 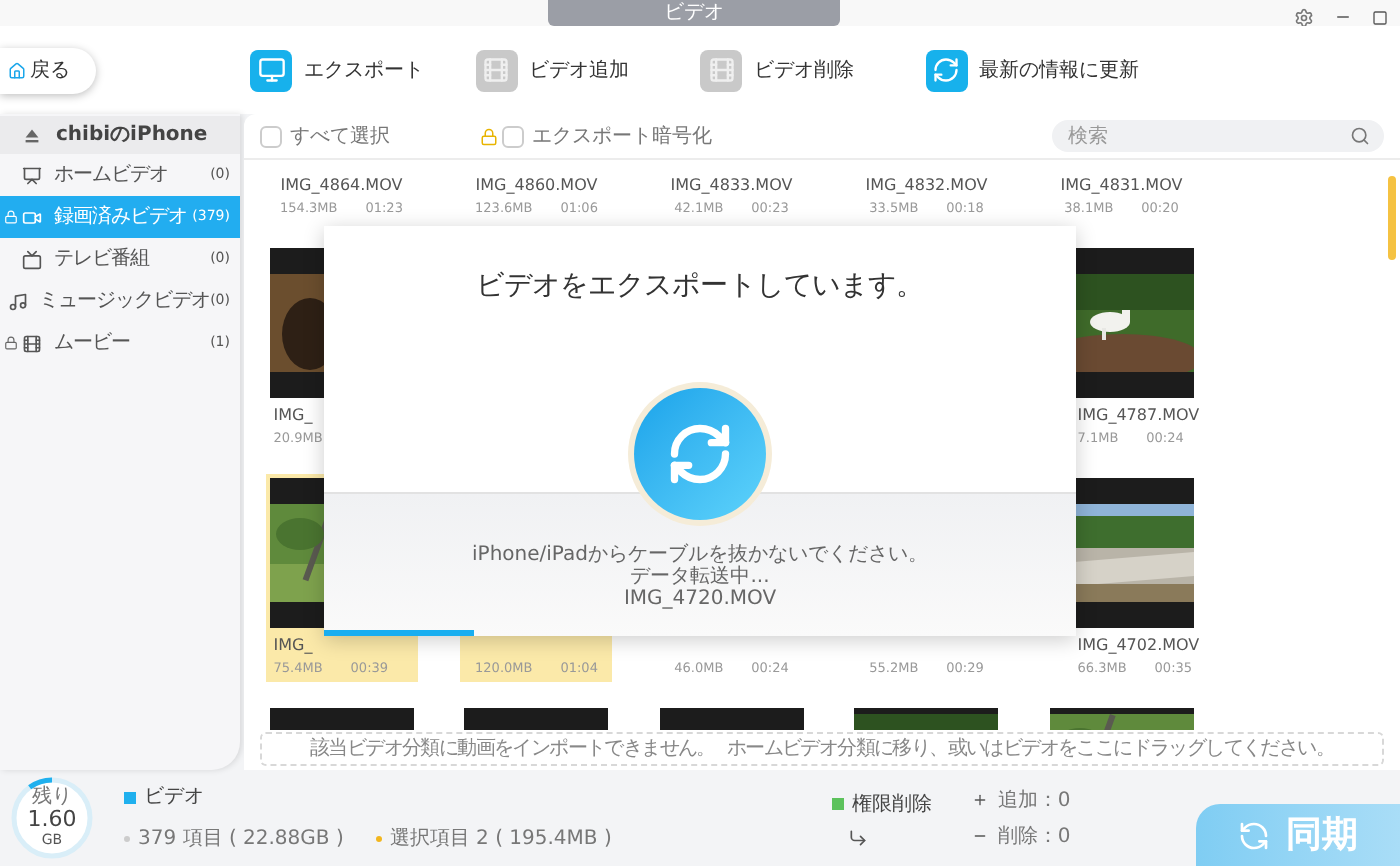 I want to click on toolbar-button: エクスポート, so click(x=362, y=70).